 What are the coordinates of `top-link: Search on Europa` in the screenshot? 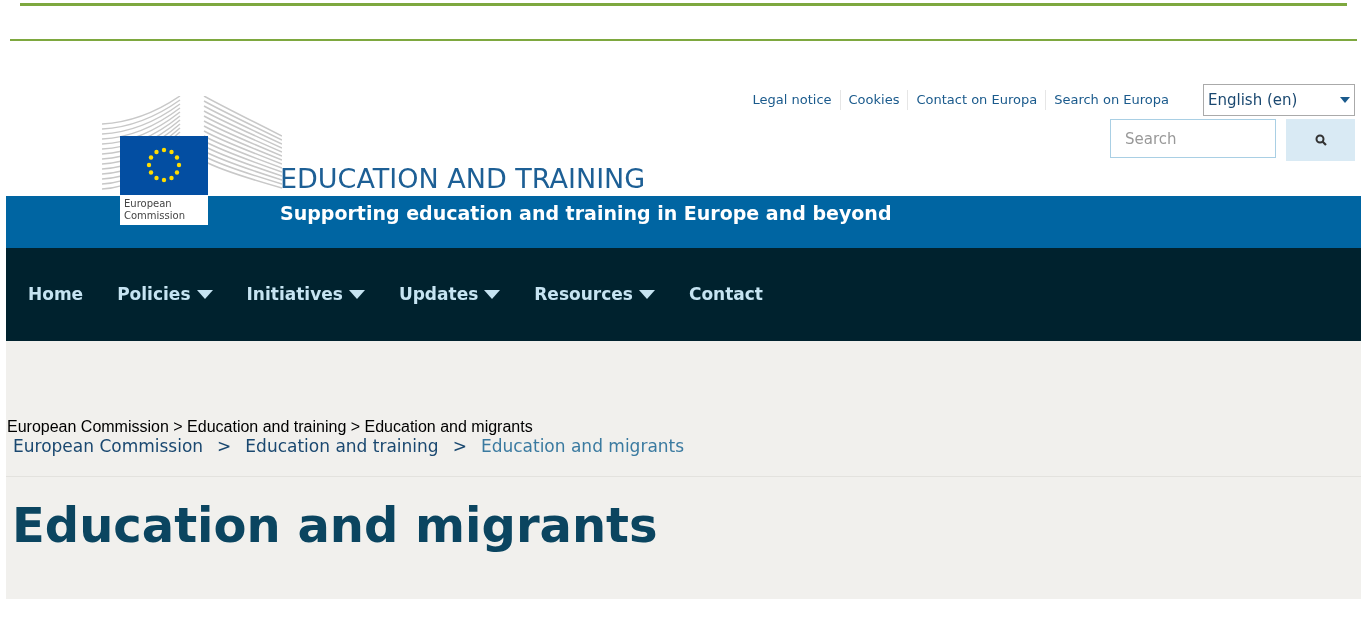 It's located at (1111, 100).